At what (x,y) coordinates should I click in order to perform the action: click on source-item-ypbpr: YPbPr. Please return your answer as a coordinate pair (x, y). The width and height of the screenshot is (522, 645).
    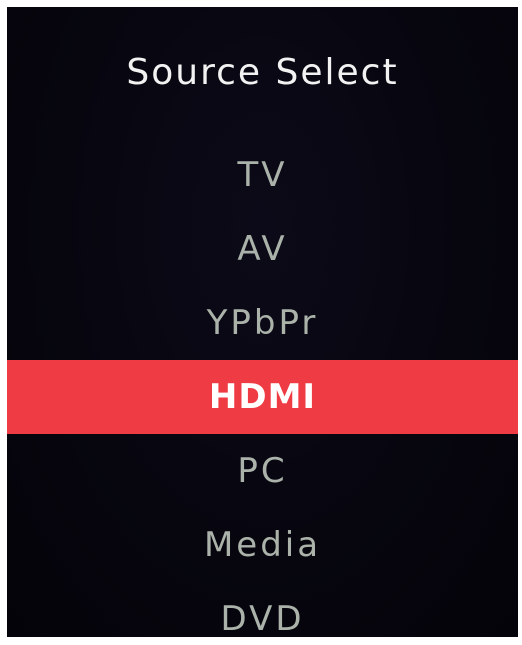
    Looking at the image, I should click on (262, 323).